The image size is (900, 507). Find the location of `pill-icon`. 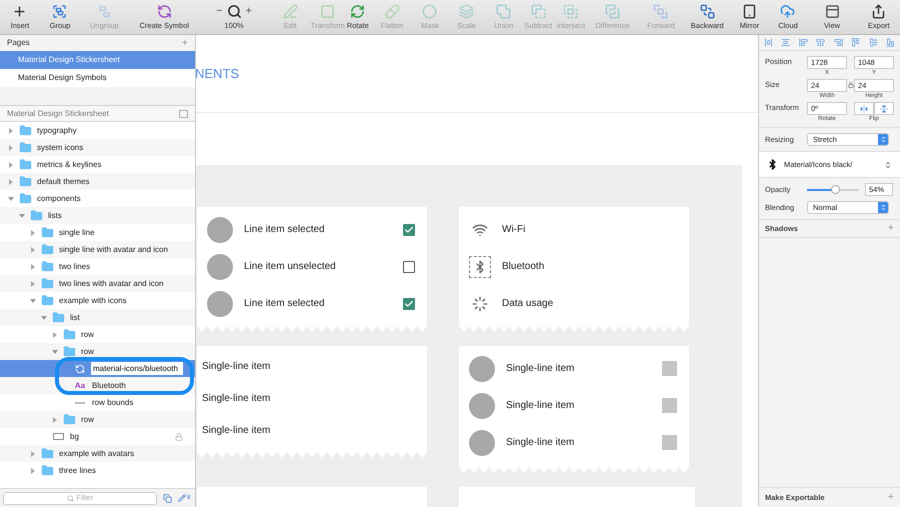

pill-icon is located at coordinates (392, 12).